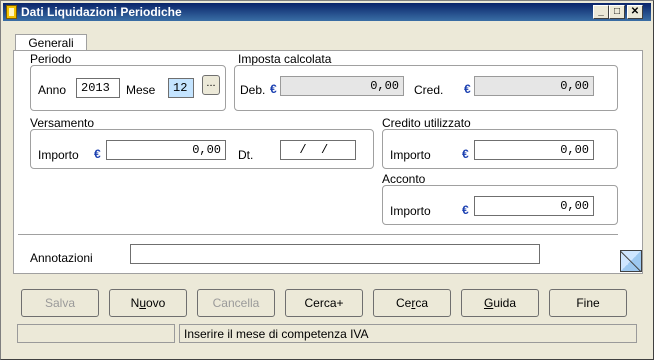 This screenshot has width=654, height=360. Describe the element at coordinates (404, 179) in the screenshot. I see `acconto-title: Acconto` at that location.